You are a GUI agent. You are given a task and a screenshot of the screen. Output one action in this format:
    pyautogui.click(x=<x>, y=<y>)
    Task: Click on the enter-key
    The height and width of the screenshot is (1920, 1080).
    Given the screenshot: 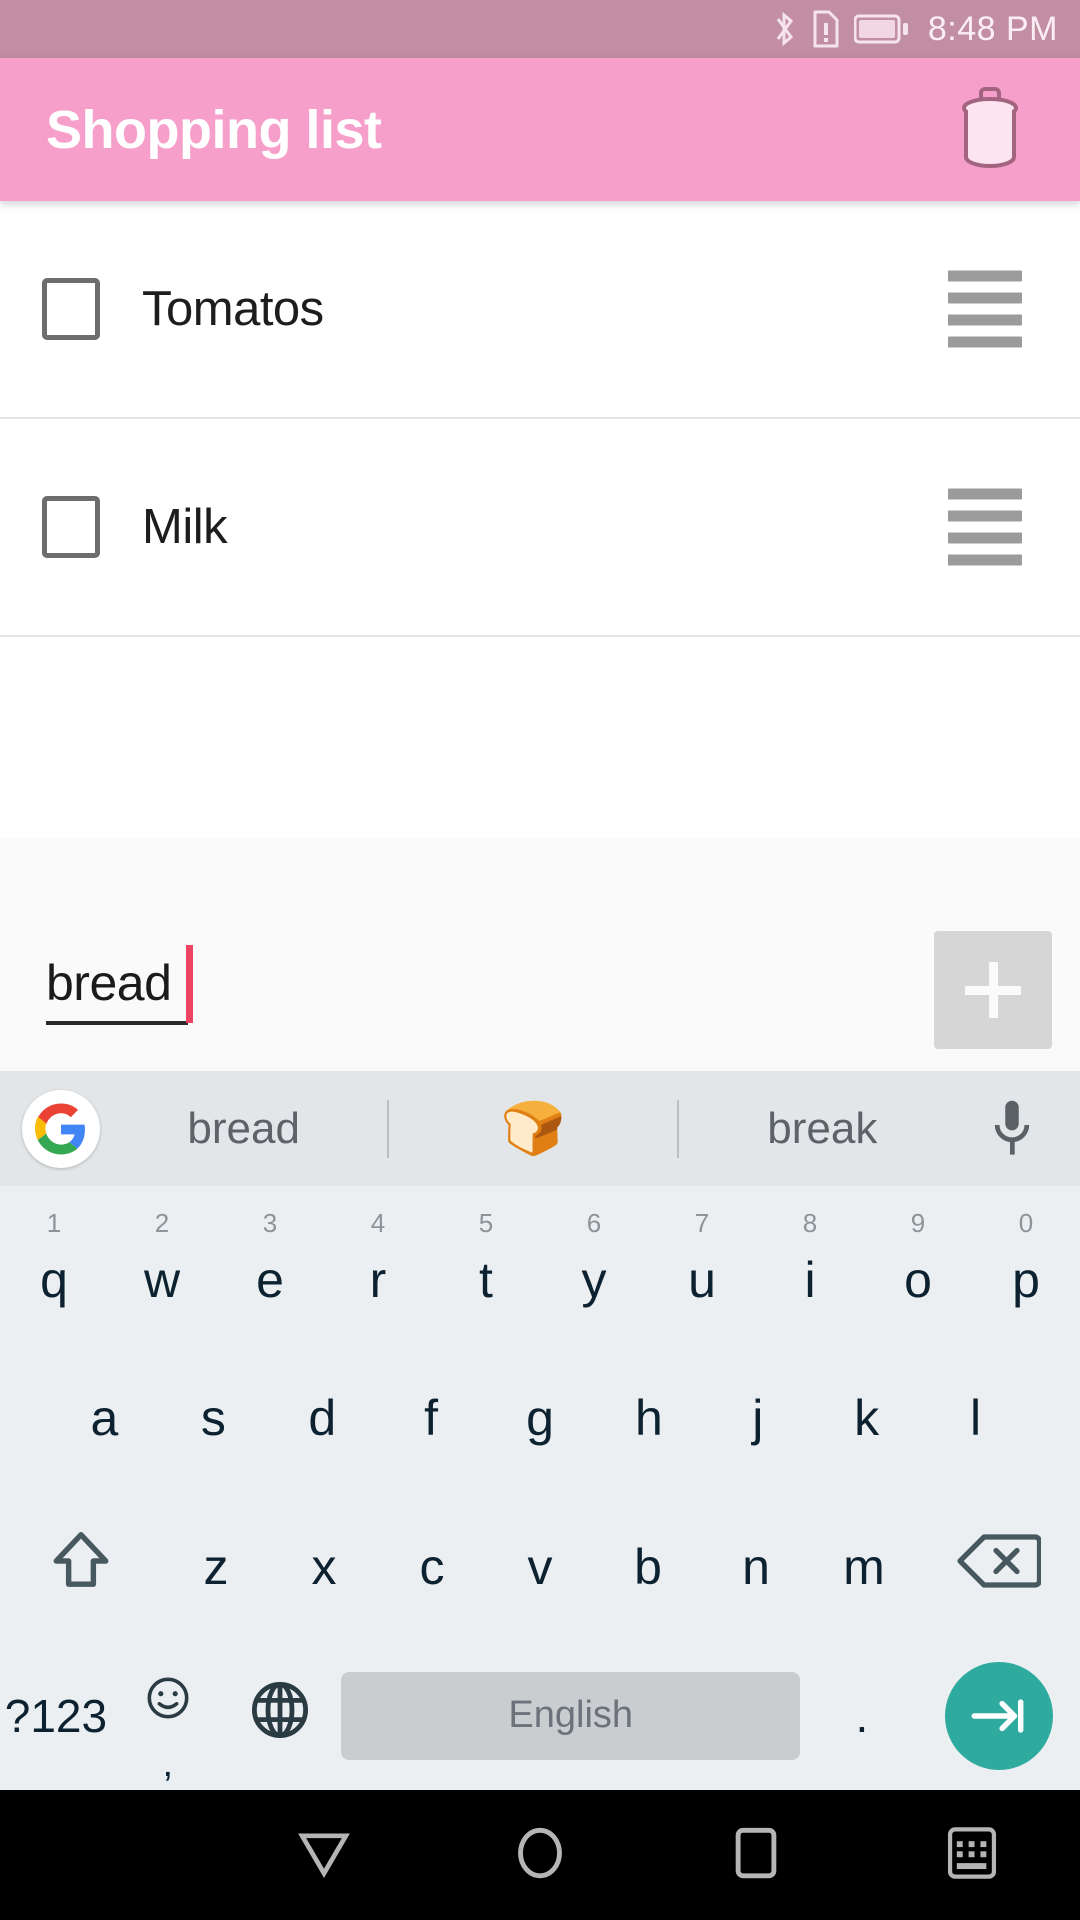 What is the action you would take?
    pyautogui.click(x=999, y=1715)
    